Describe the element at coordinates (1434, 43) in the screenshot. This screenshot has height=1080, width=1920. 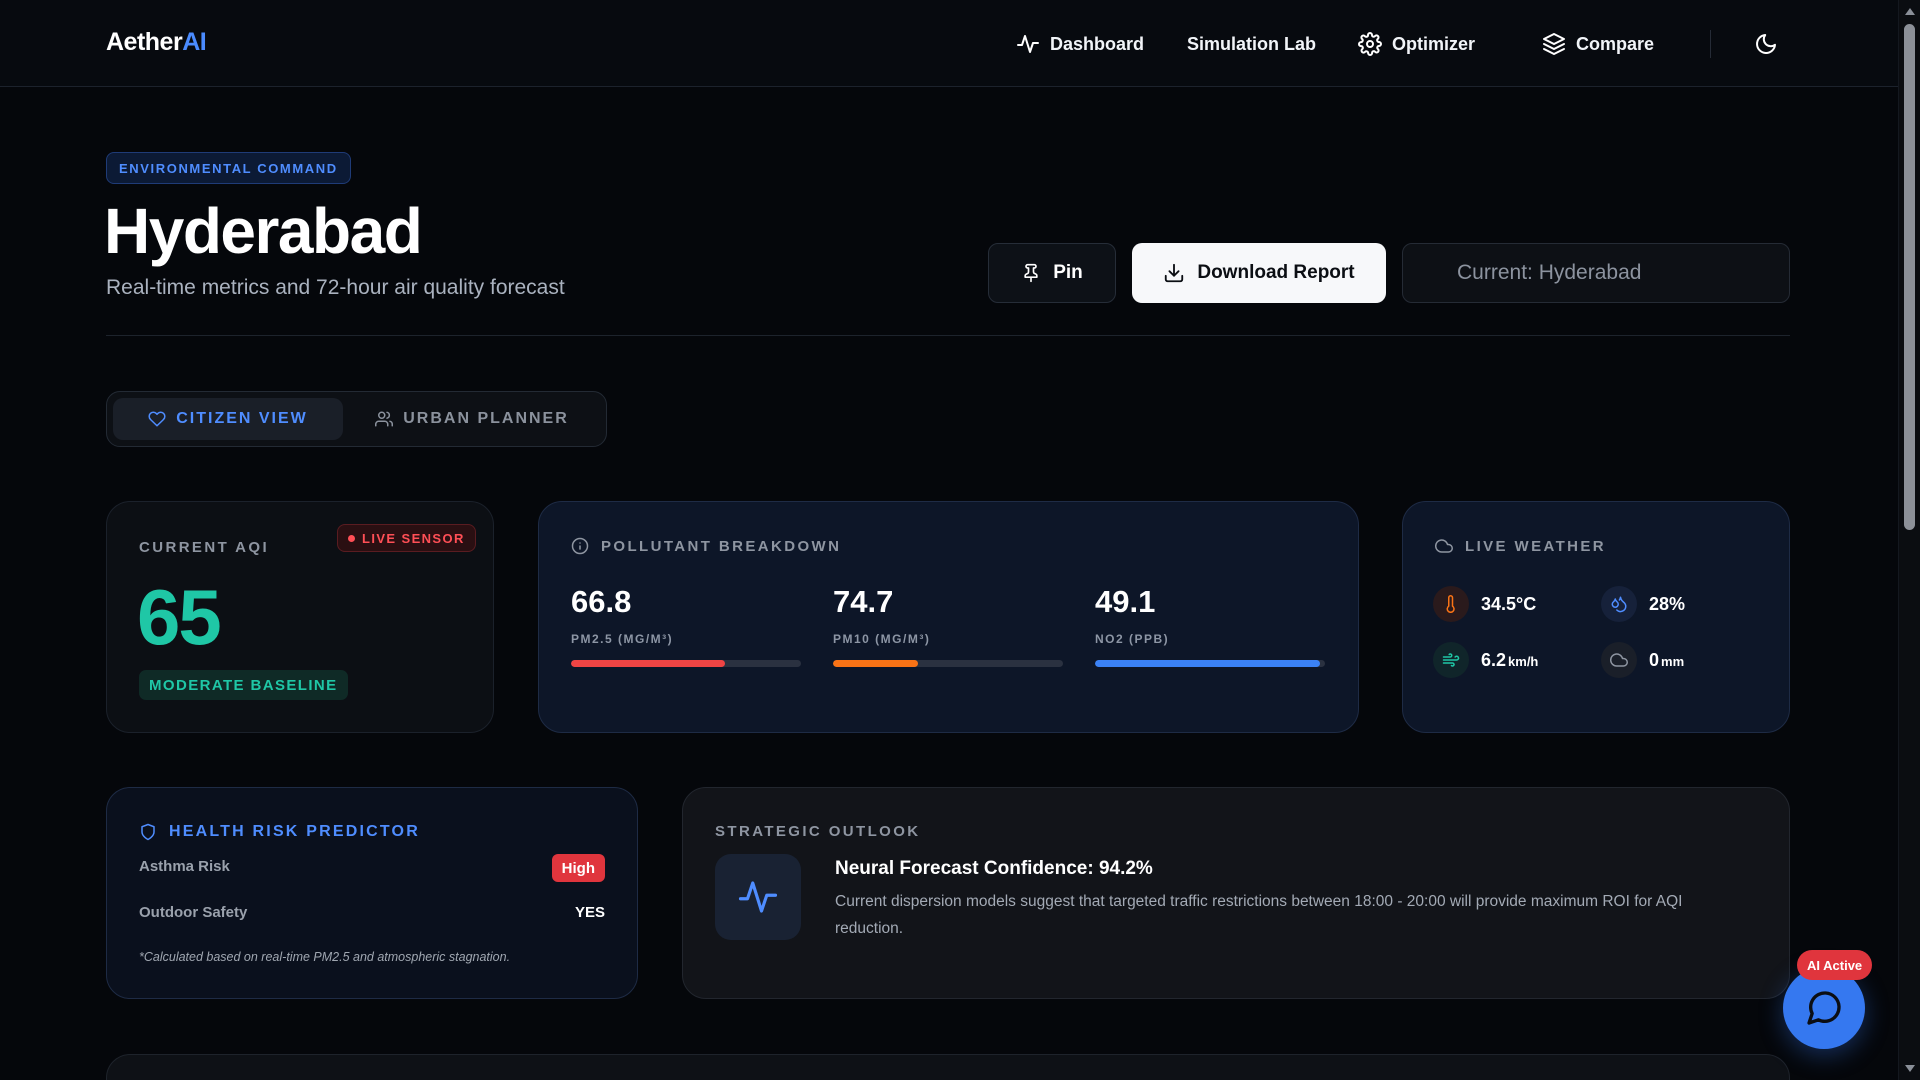
I see `nav-optimizer-label: Optimizer` at that location.